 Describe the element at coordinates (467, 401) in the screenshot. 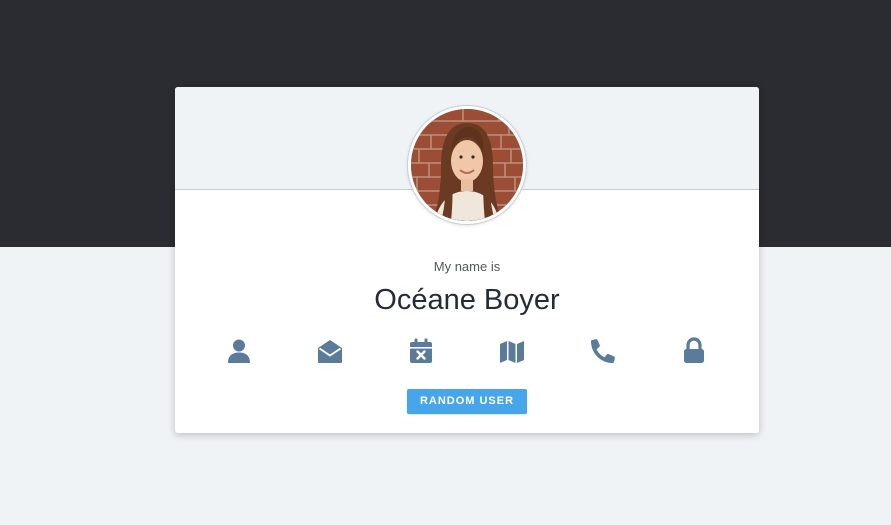

I see `random-user-button: RANDOM USER` at that location.